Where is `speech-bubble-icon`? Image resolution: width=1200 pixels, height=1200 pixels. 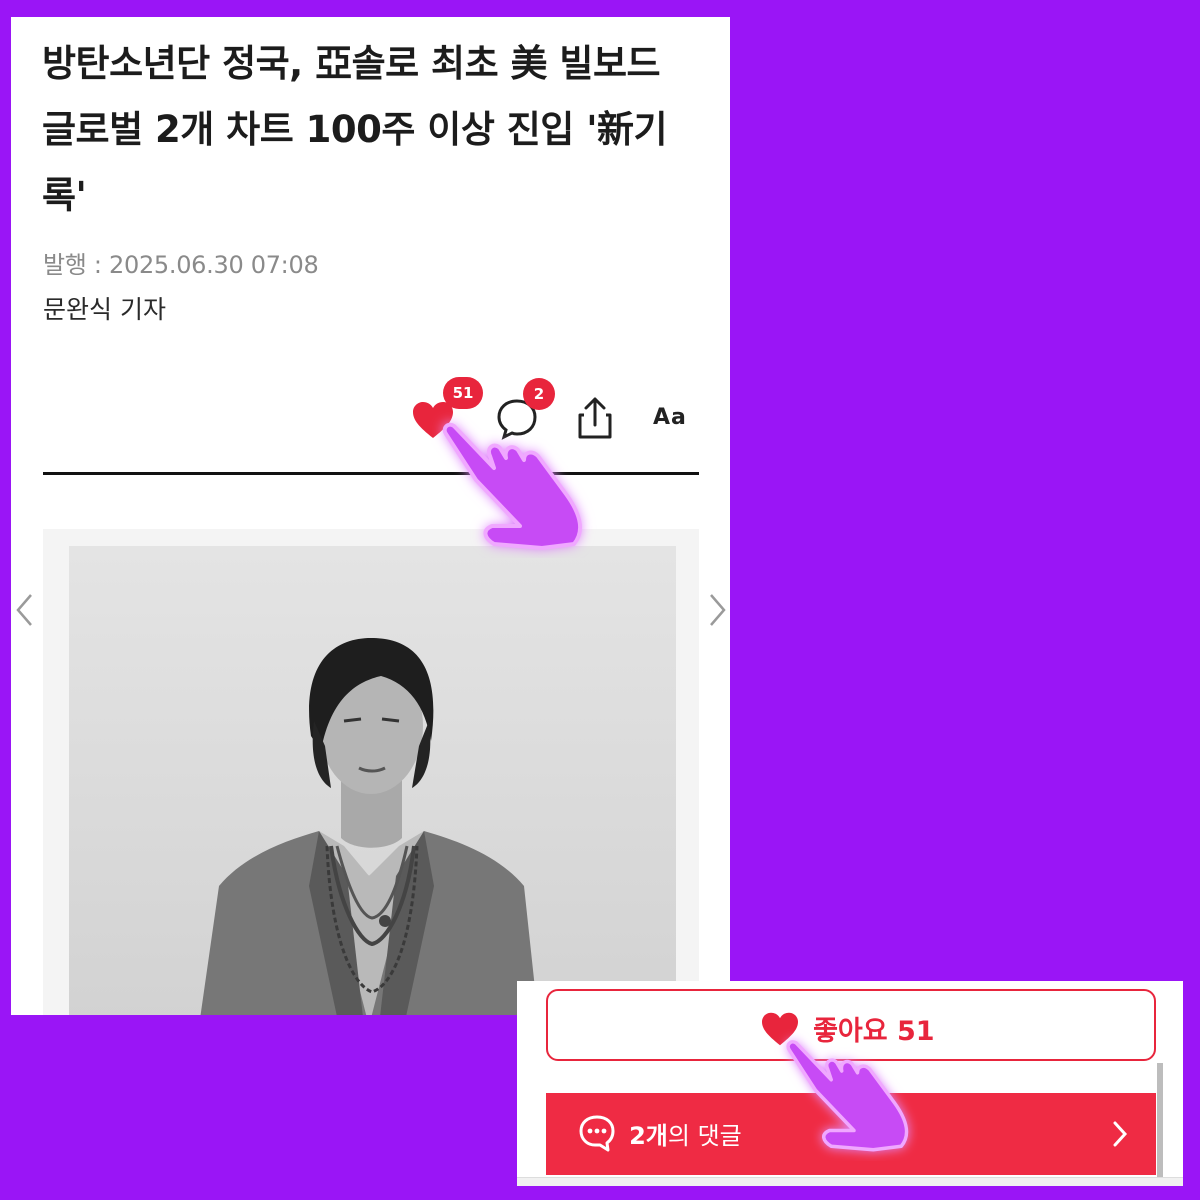
speech-bubble-icon is located at coordinates (597, 1133).